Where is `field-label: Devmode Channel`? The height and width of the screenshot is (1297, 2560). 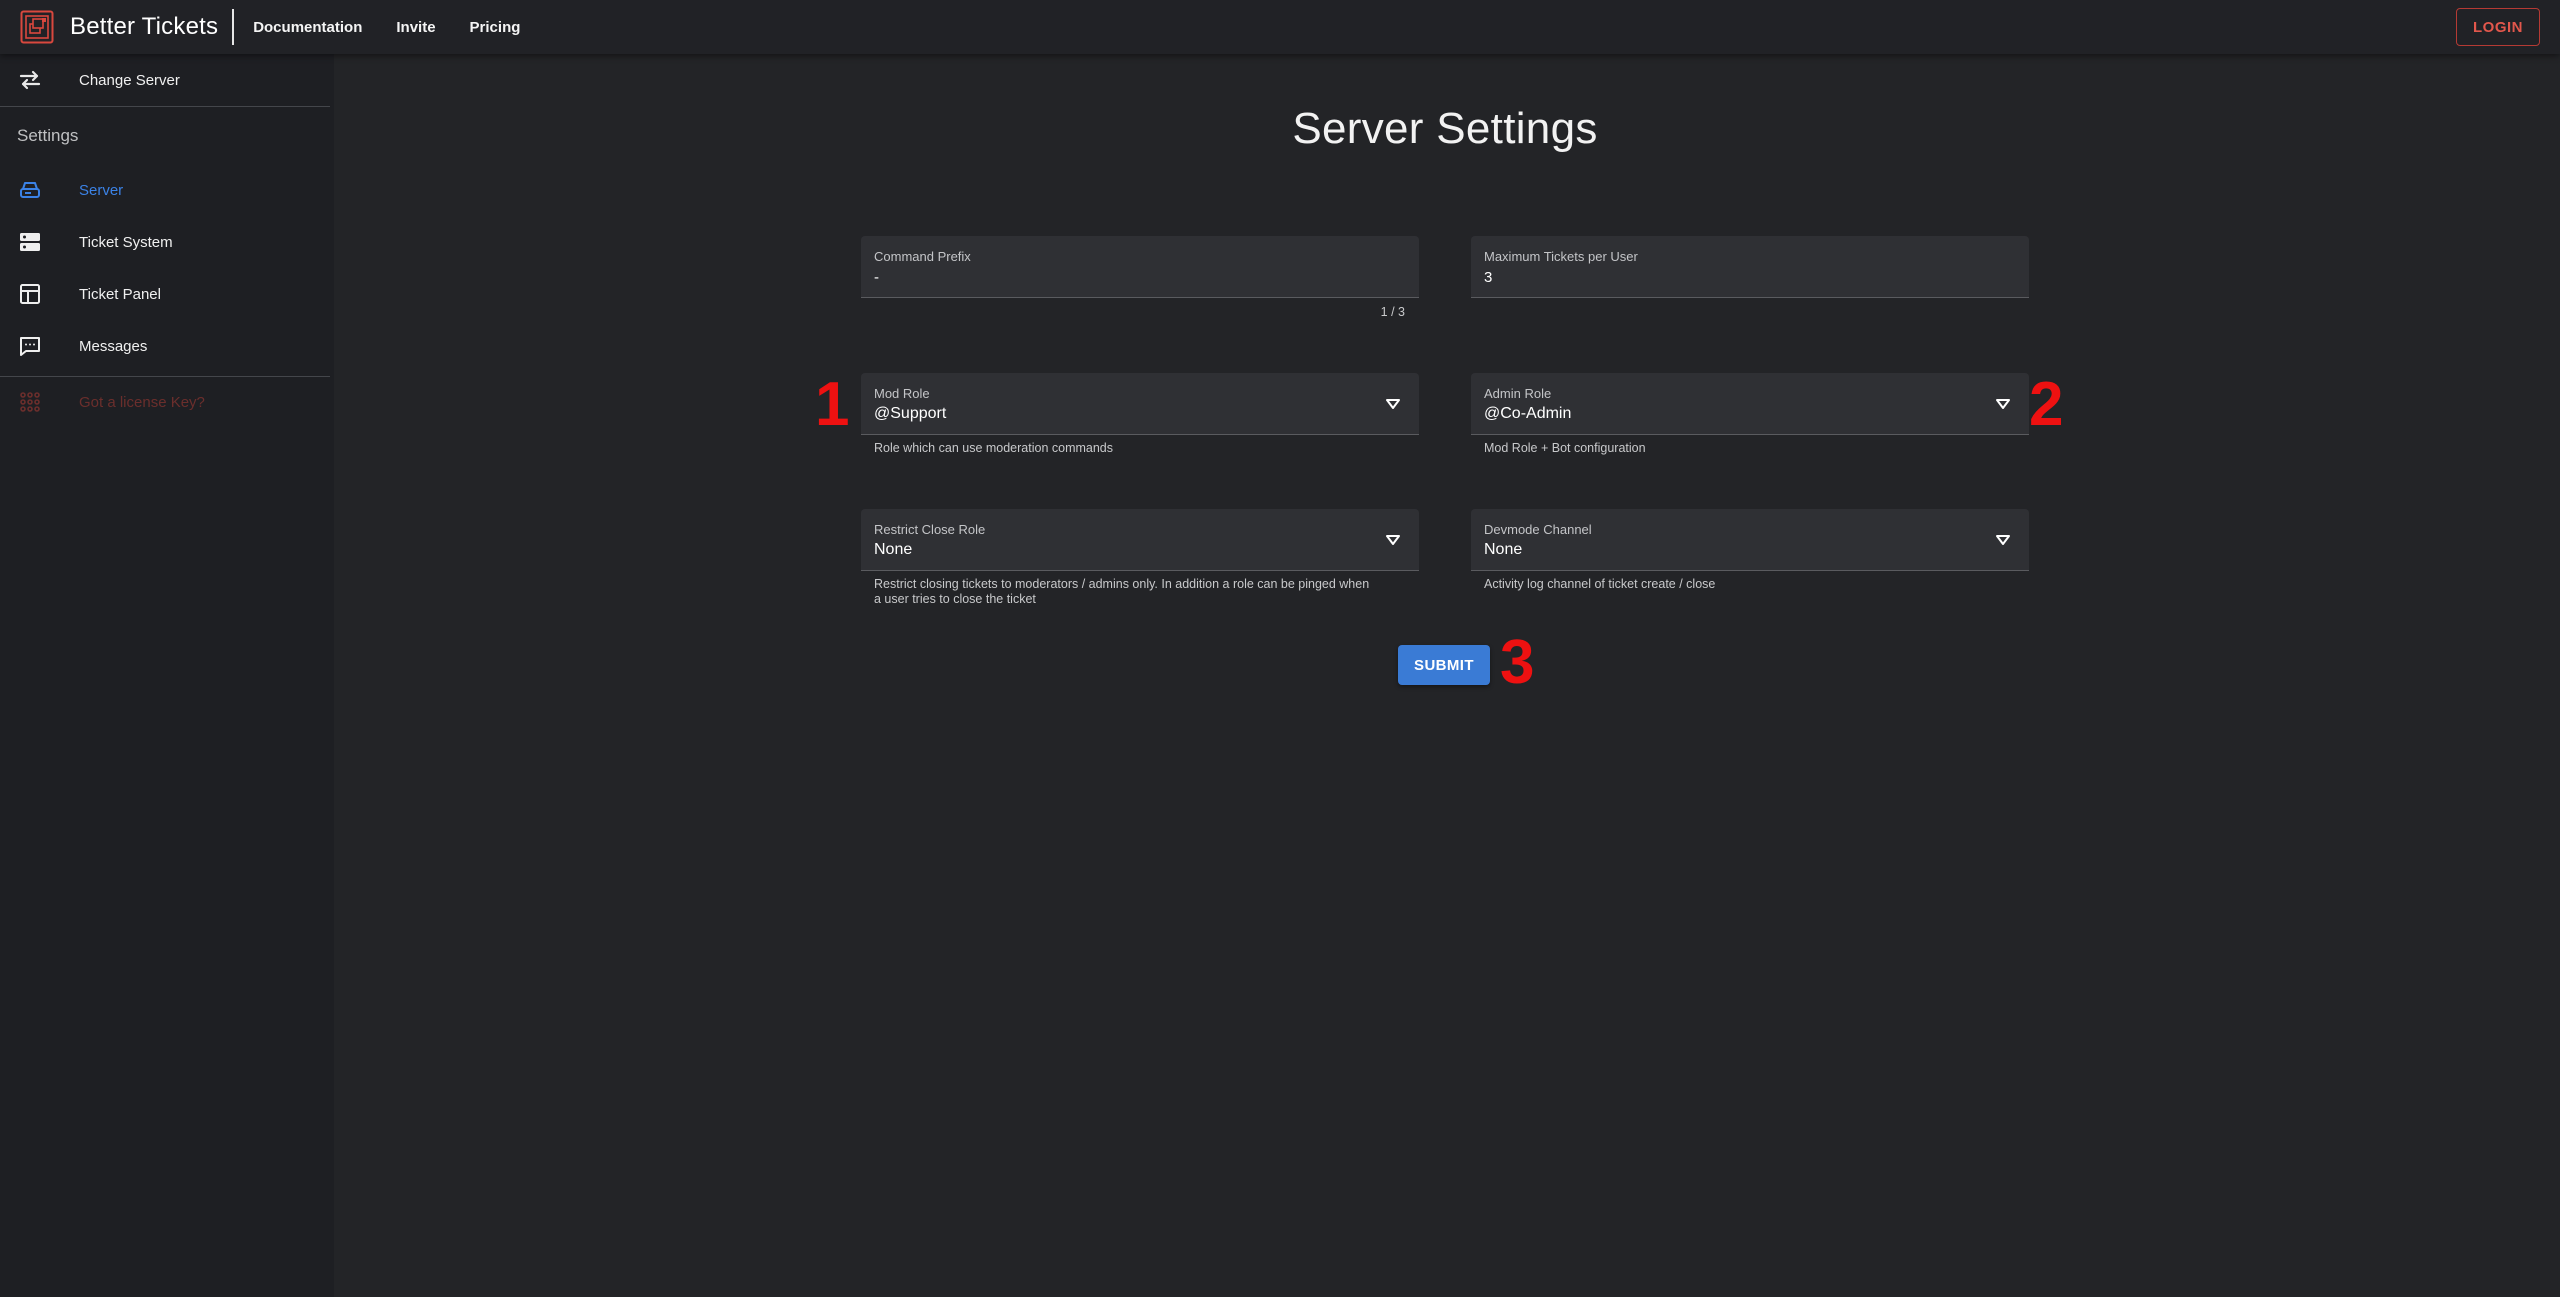 field-label: Devmode Channel is located at coordinates (1538, 529).